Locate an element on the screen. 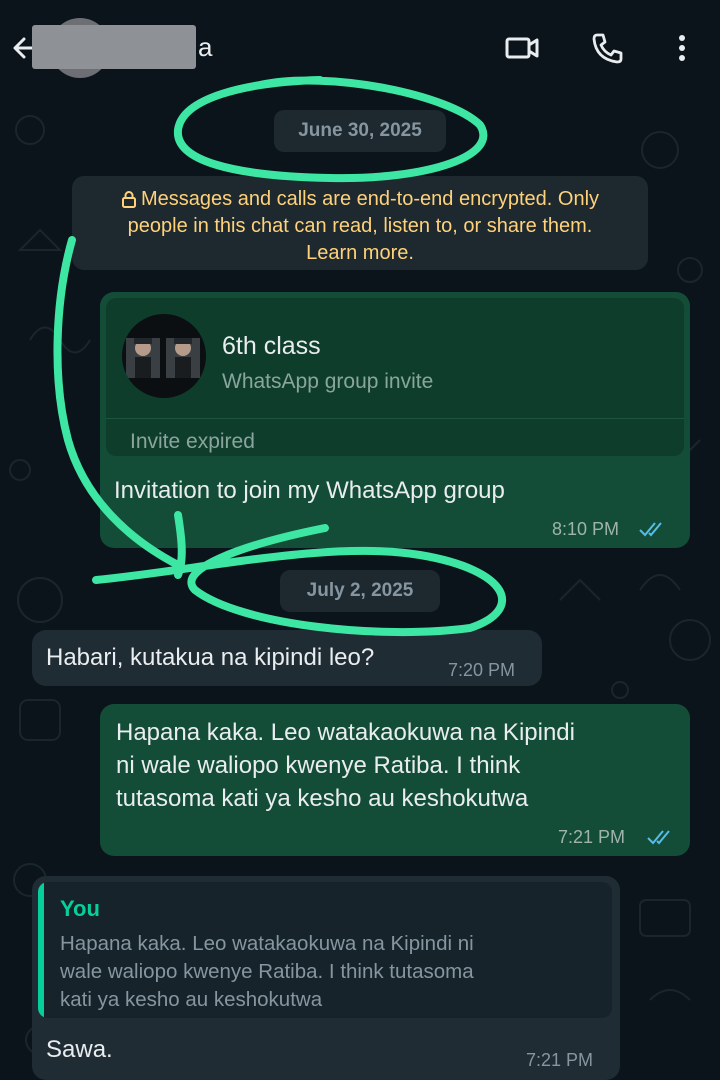  message-text: Habari, kutakua na kipindi leo? is located at coordinates (210, 657).